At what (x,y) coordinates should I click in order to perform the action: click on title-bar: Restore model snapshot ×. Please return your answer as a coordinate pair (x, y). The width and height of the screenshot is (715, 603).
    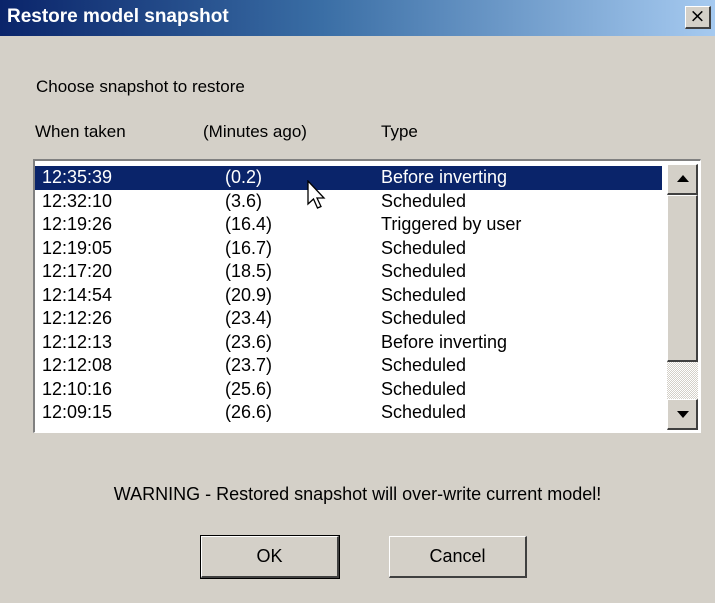
    Looking at the image, I should click on (357, 18).